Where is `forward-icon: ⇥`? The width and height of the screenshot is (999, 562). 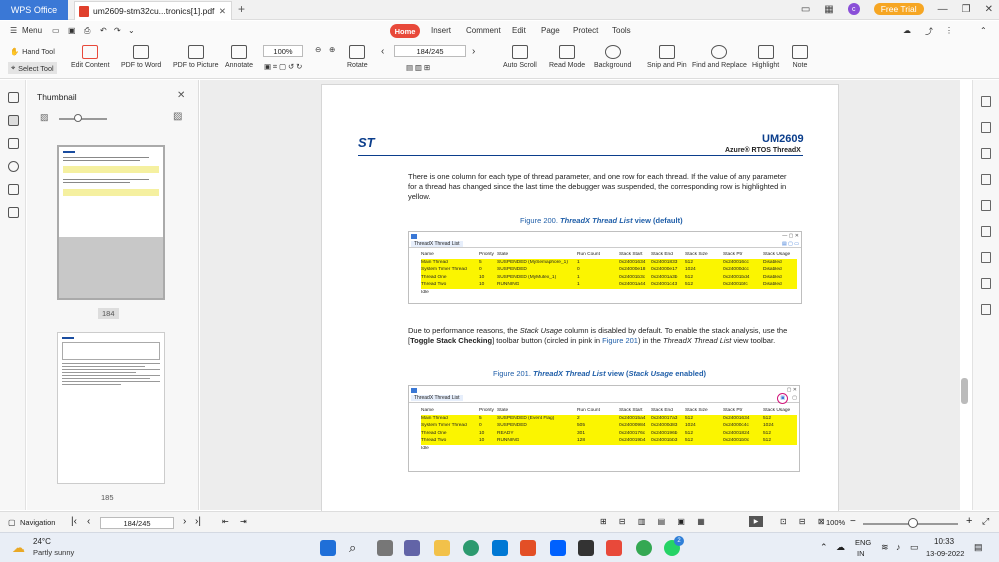
forward-icon: ⇥ is located at coordinates (243, 521).